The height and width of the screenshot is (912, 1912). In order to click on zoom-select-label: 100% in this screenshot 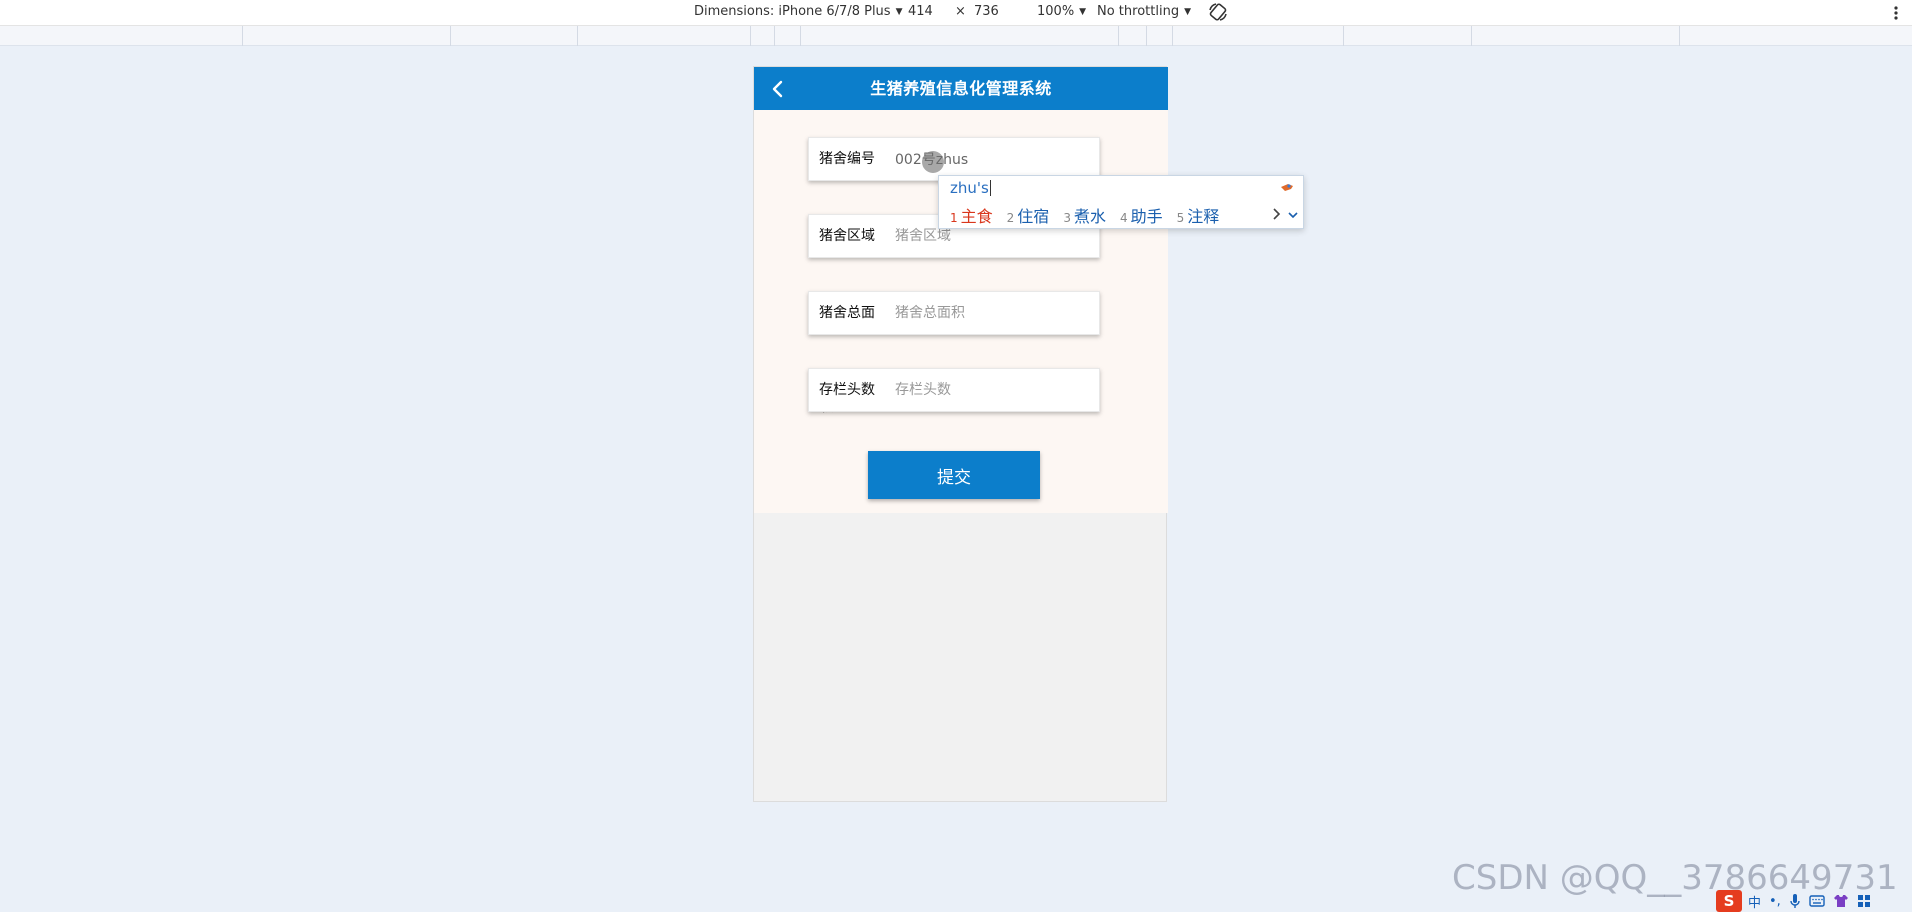, I will do `click(1056, 11)`.